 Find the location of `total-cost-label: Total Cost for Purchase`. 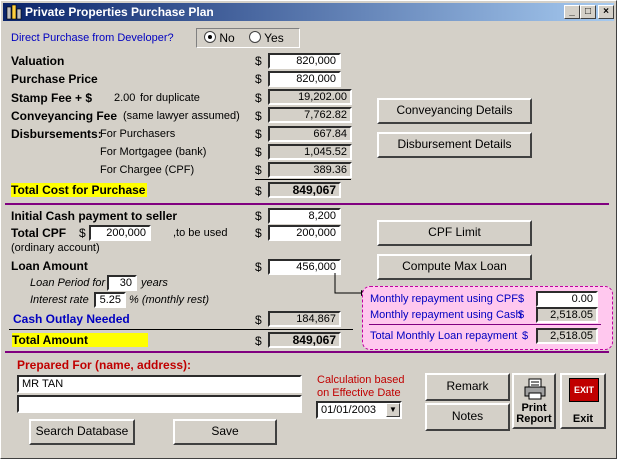

total-cost-label: Total Cost for Purchase is located at coordinates (79, 190).